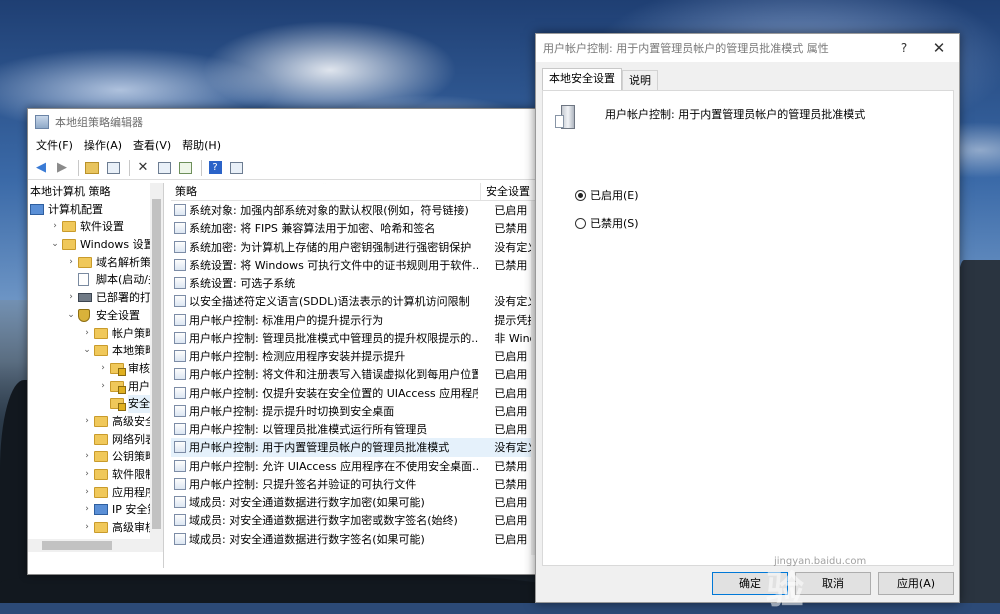 This screenshot has height=614, width=1000. Describe the element at coordinates (515, 247) in the screenshot. I see `policy-setting-cell: 没有定义` at that location.